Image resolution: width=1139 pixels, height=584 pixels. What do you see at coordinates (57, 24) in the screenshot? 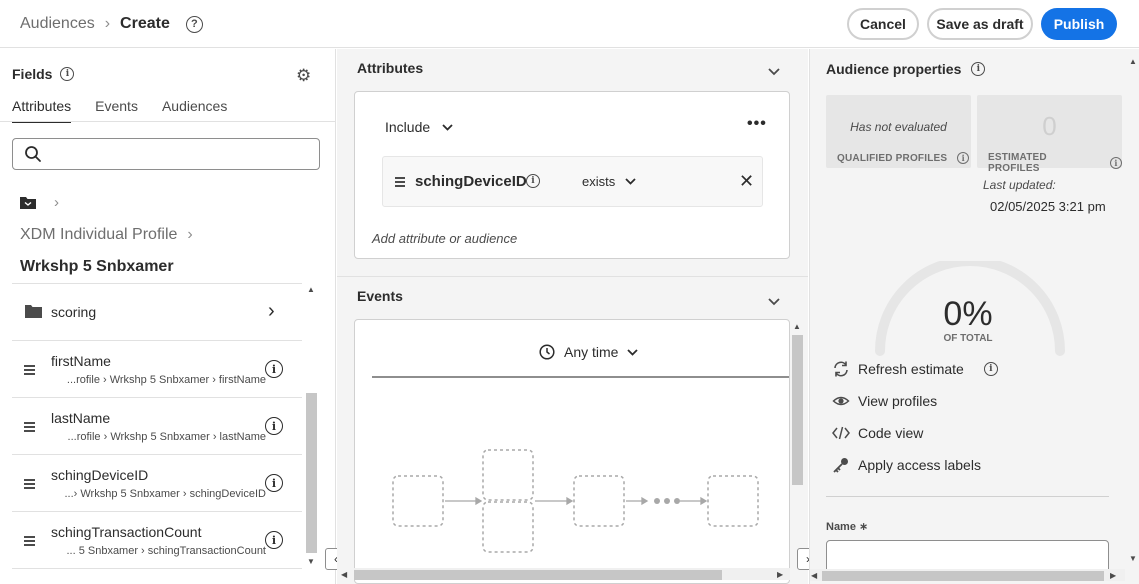
I see `breadcrumb-audiences: Audiences` at bounding box center [57, 24].